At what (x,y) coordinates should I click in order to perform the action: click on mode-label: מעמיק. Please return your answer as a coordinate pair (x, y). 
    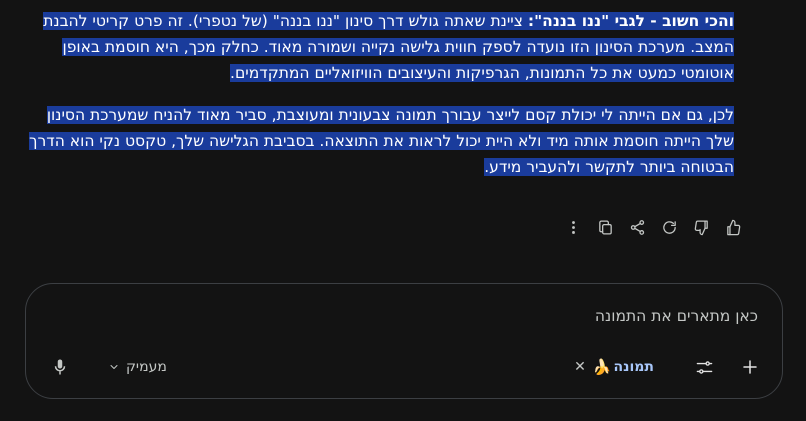
    Looking at the image, I should click on (146, 367).